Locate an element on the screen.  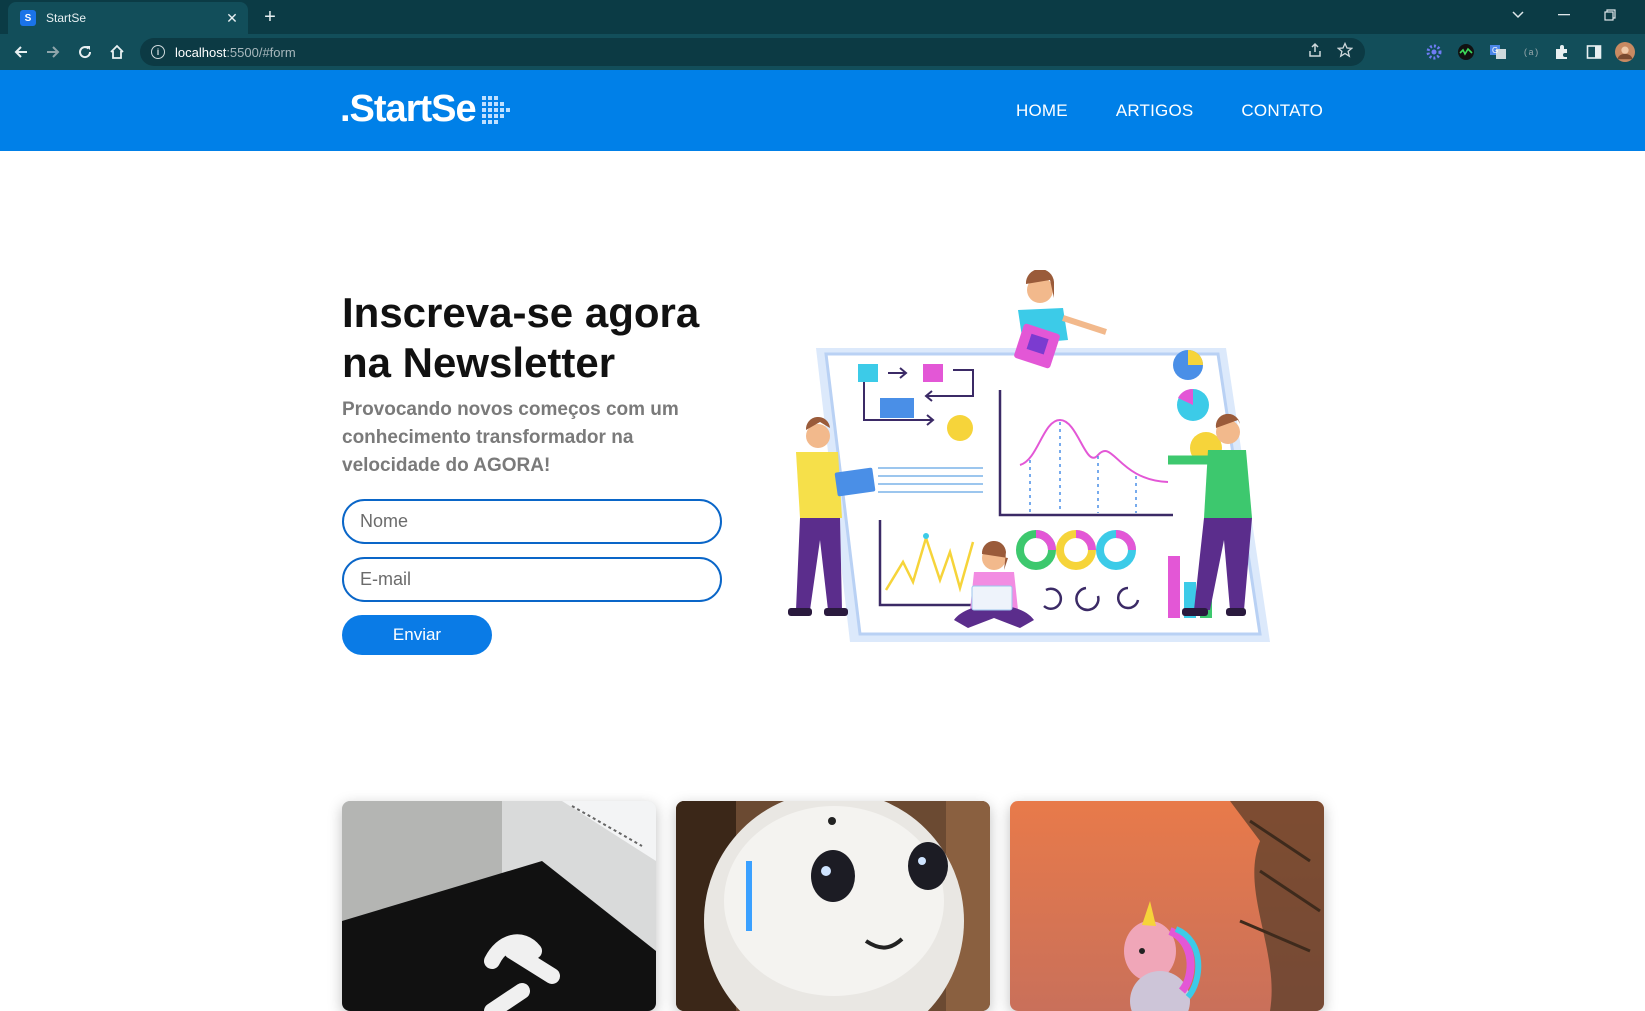
nav-home: HOME is located at coordinates (1042, 111).